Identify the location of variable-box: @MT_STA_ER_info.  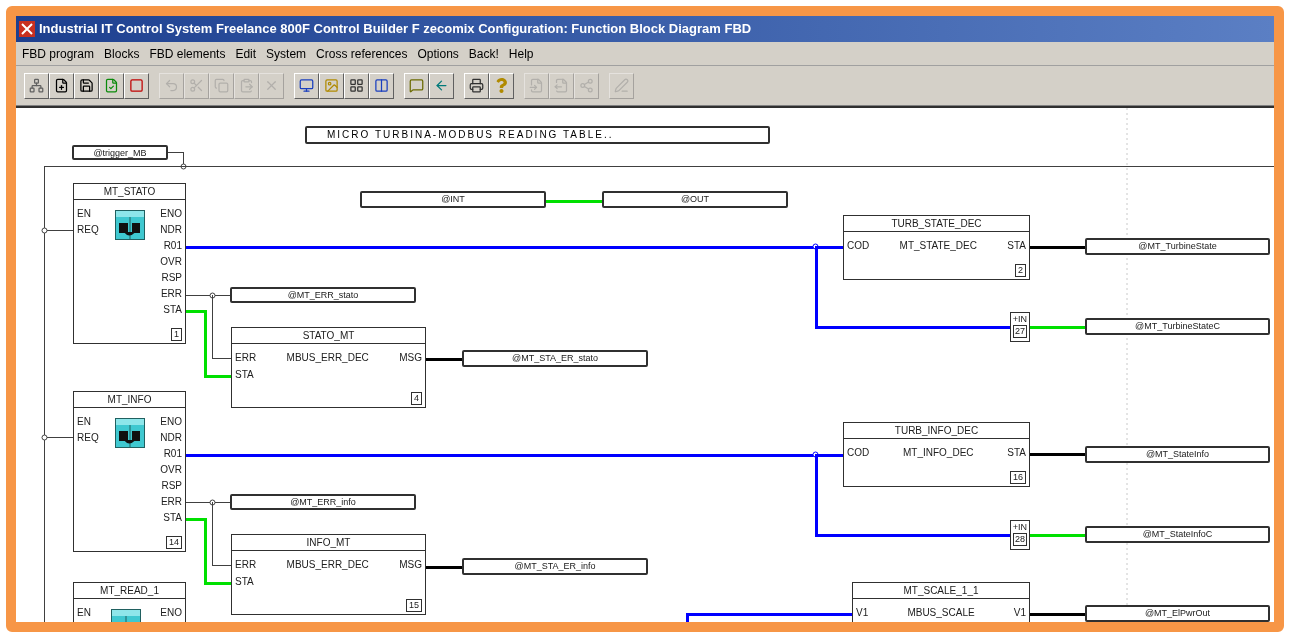
(555, 566).